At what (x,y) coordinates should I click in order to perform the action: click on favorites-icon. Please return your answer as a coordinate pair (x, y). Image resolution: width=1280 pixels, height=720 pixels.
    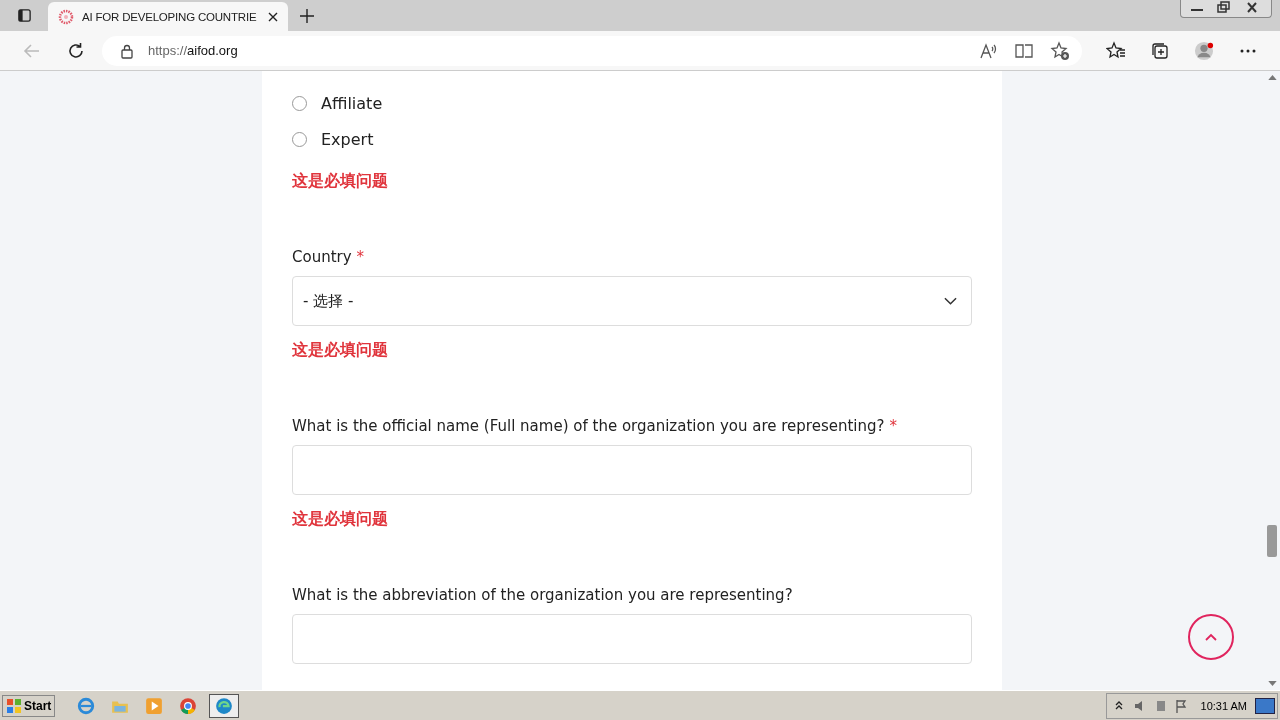
    Looking at the image, I should click on (1116, 50).